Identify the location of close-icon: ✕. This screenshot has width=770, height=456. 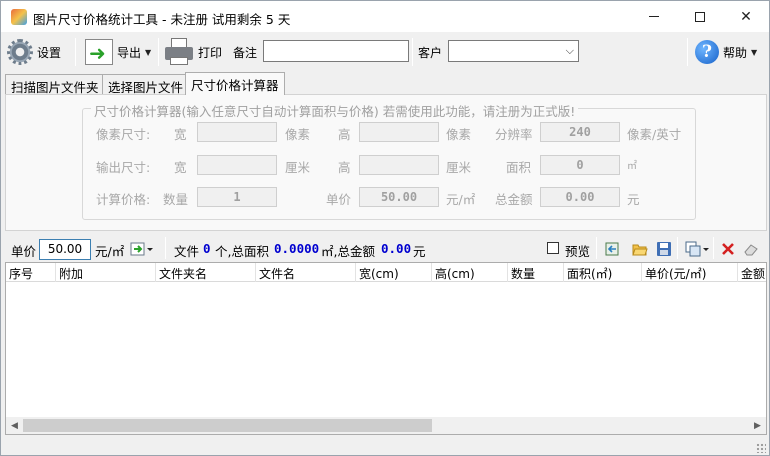
(746, 16).